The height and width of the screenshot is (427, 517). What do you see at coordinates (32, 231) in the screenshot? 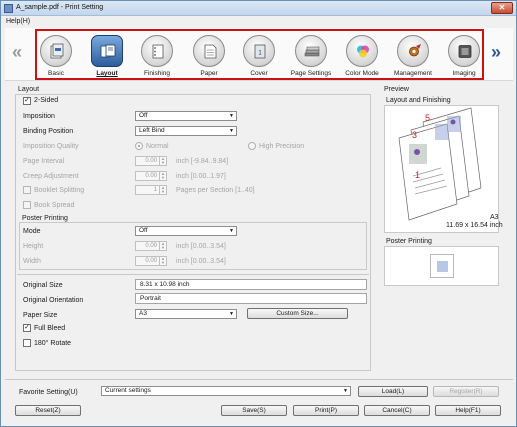
I see `poster-mode-label: Mode` at bounding box center [32, 231].